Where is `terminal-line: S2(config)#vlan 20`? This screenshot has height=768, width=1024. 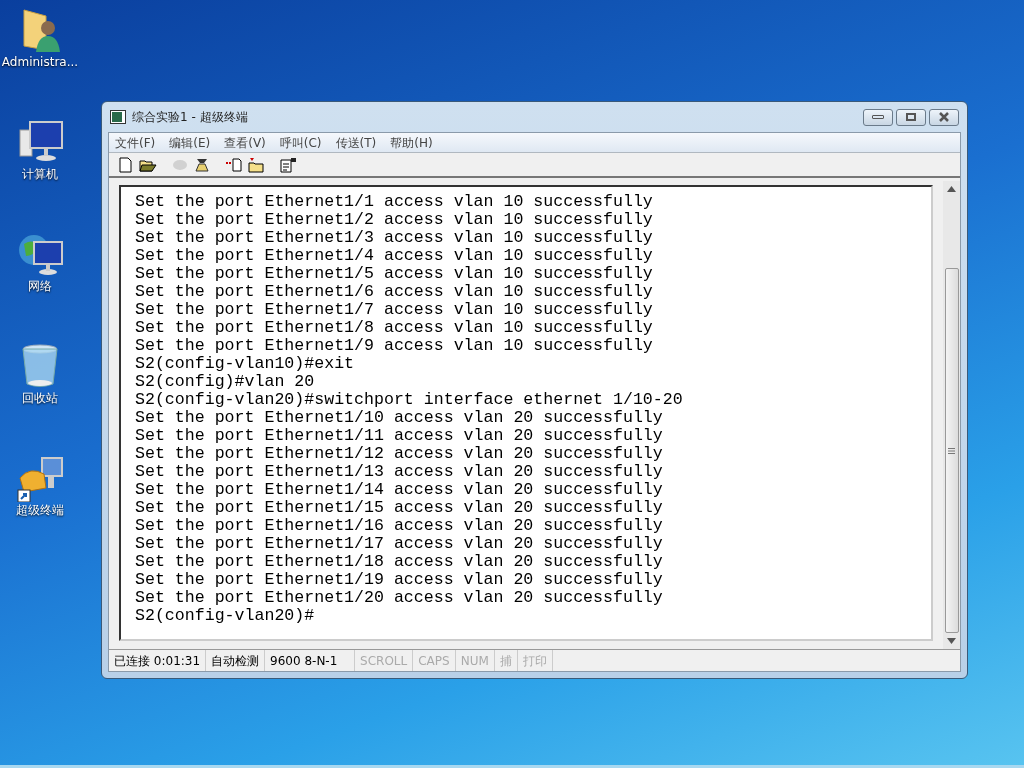
terminal-line: S2(config)#vlan 20 is located at coordinates (225, 382).